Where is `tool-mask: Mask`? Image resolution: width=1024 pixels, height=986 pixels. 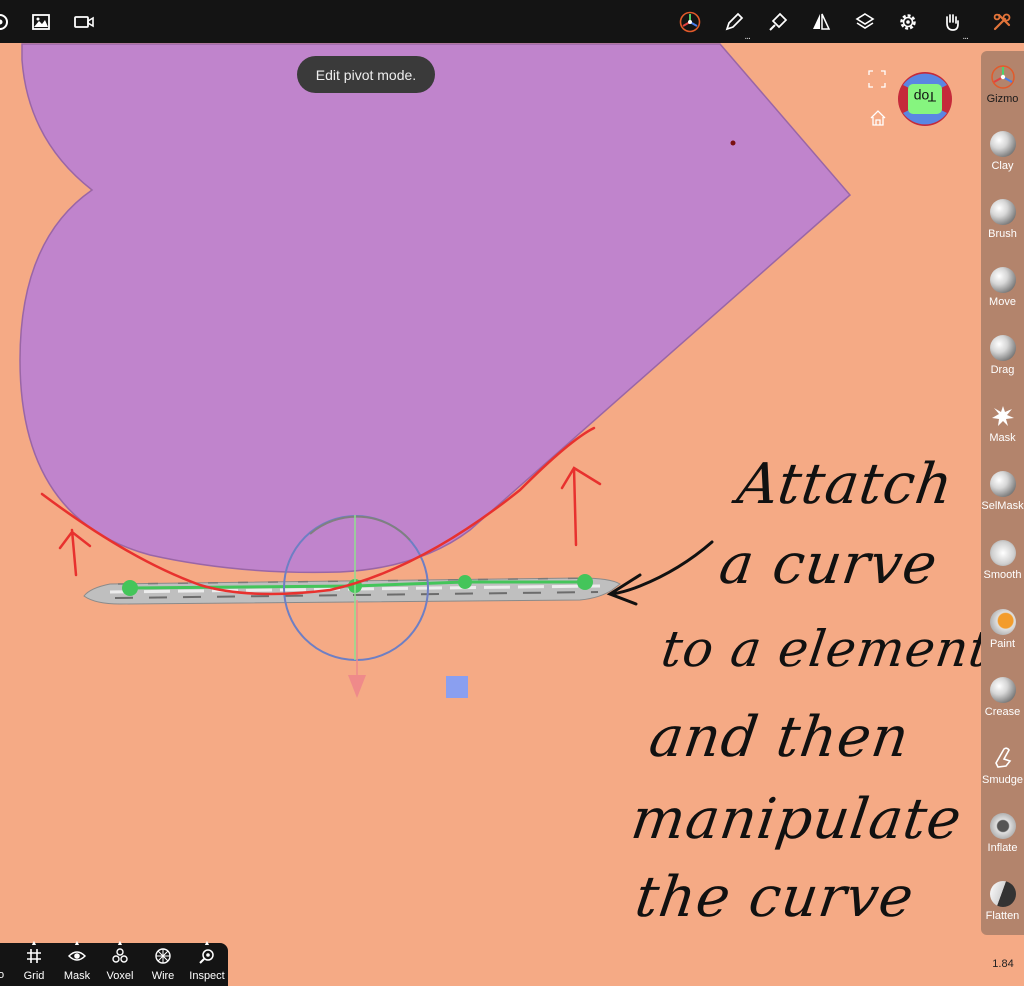
tool-mask: Mask is located at coordinates (1002, 423).